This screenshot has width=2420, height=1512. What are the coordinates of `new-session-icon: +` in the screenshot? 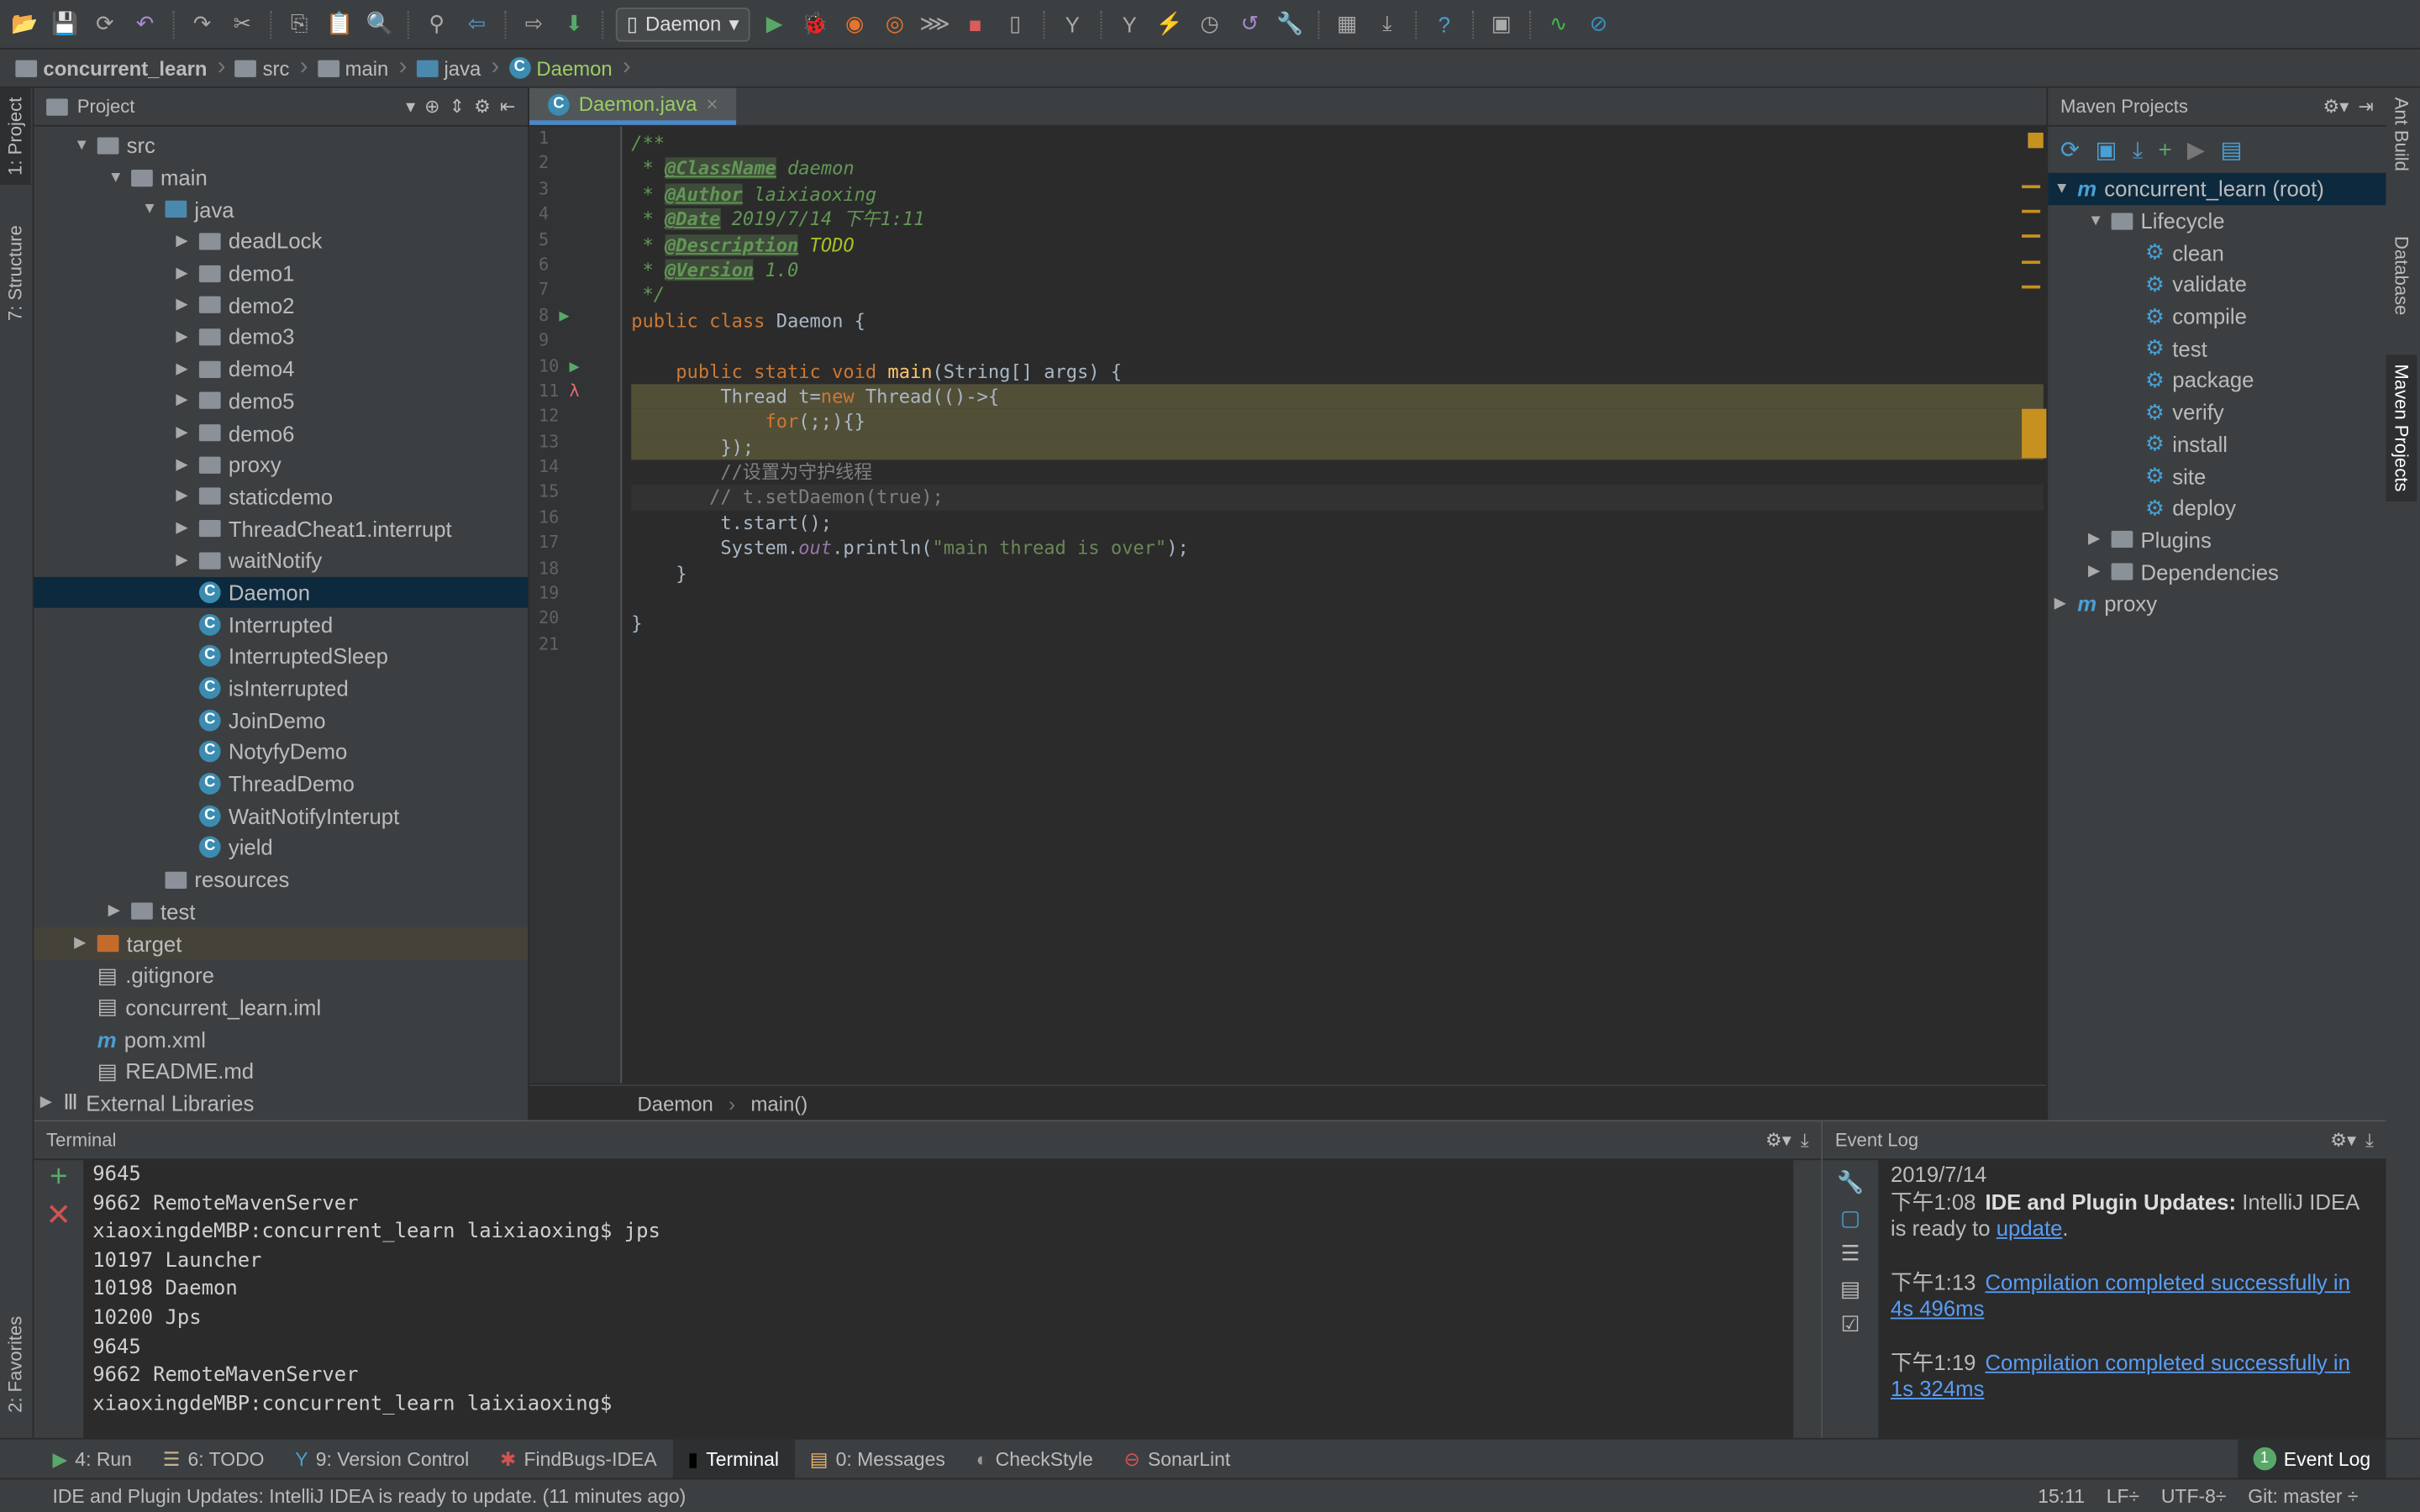 It's located at (58, 1177).